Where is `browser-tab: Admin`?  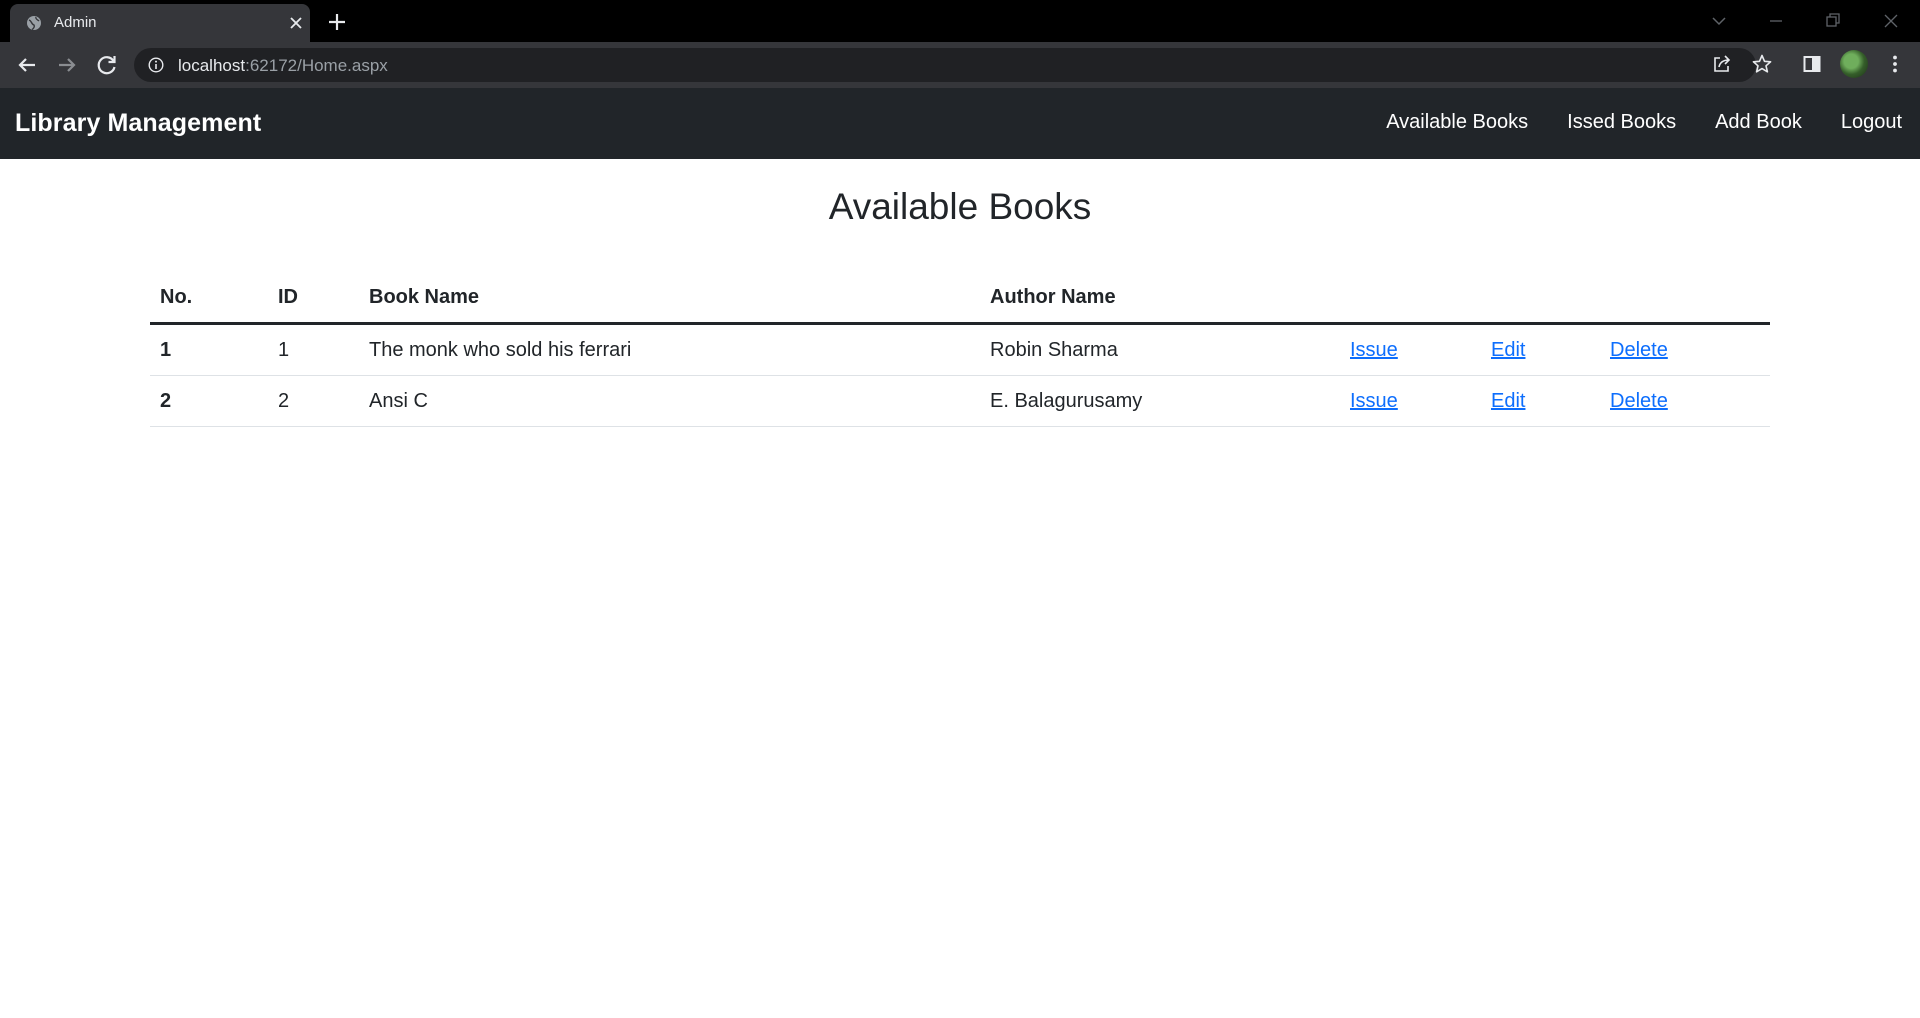
browser-tab: Admin is located at coordinates (160, 23).